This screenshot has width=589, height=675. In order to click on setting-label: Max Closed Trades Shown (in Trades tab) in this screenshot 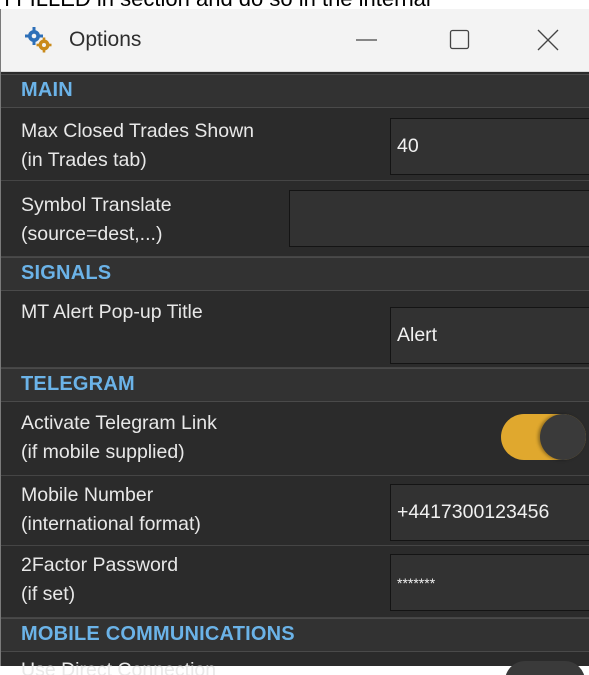, I will do `click(138, 145)`.